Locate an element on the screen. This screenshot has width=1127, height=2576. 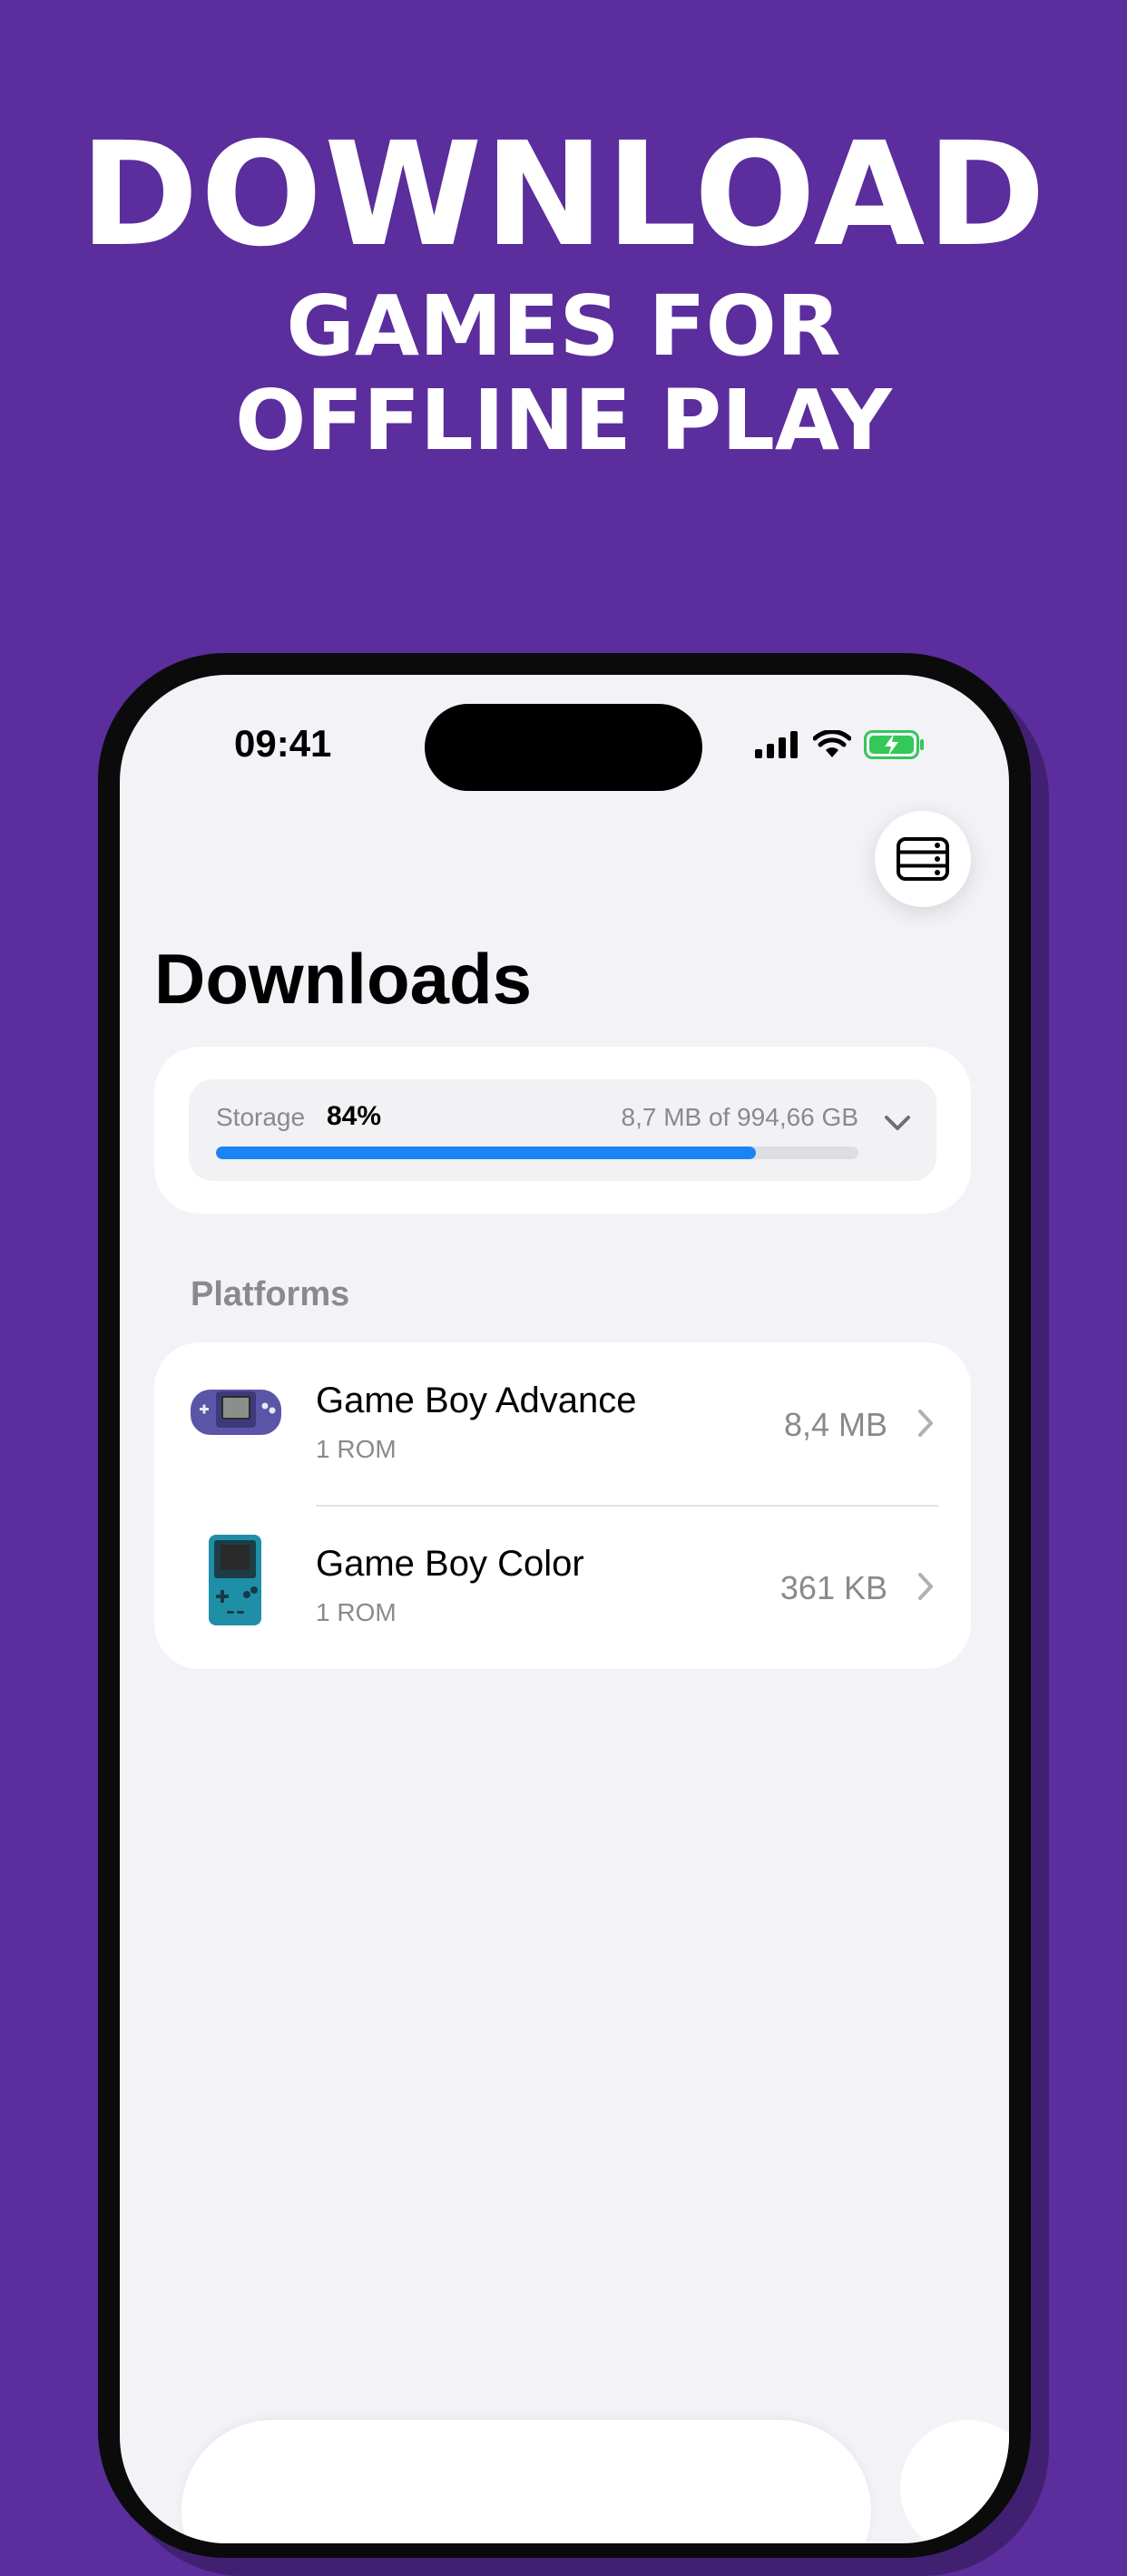
status-time: 09:41 is located at coordinates (283, 743).